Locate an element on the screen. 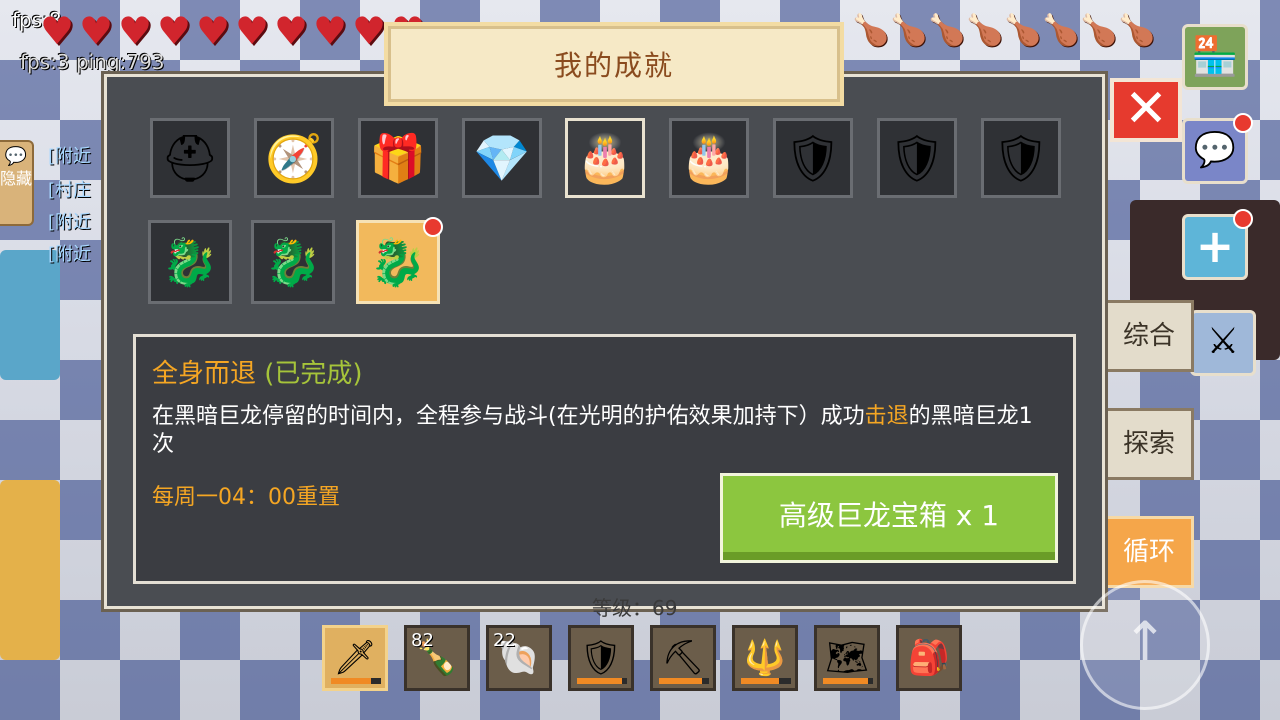 The image size is (1280, 720). tab-general: 综合 is located at coordinates (1149, 336).